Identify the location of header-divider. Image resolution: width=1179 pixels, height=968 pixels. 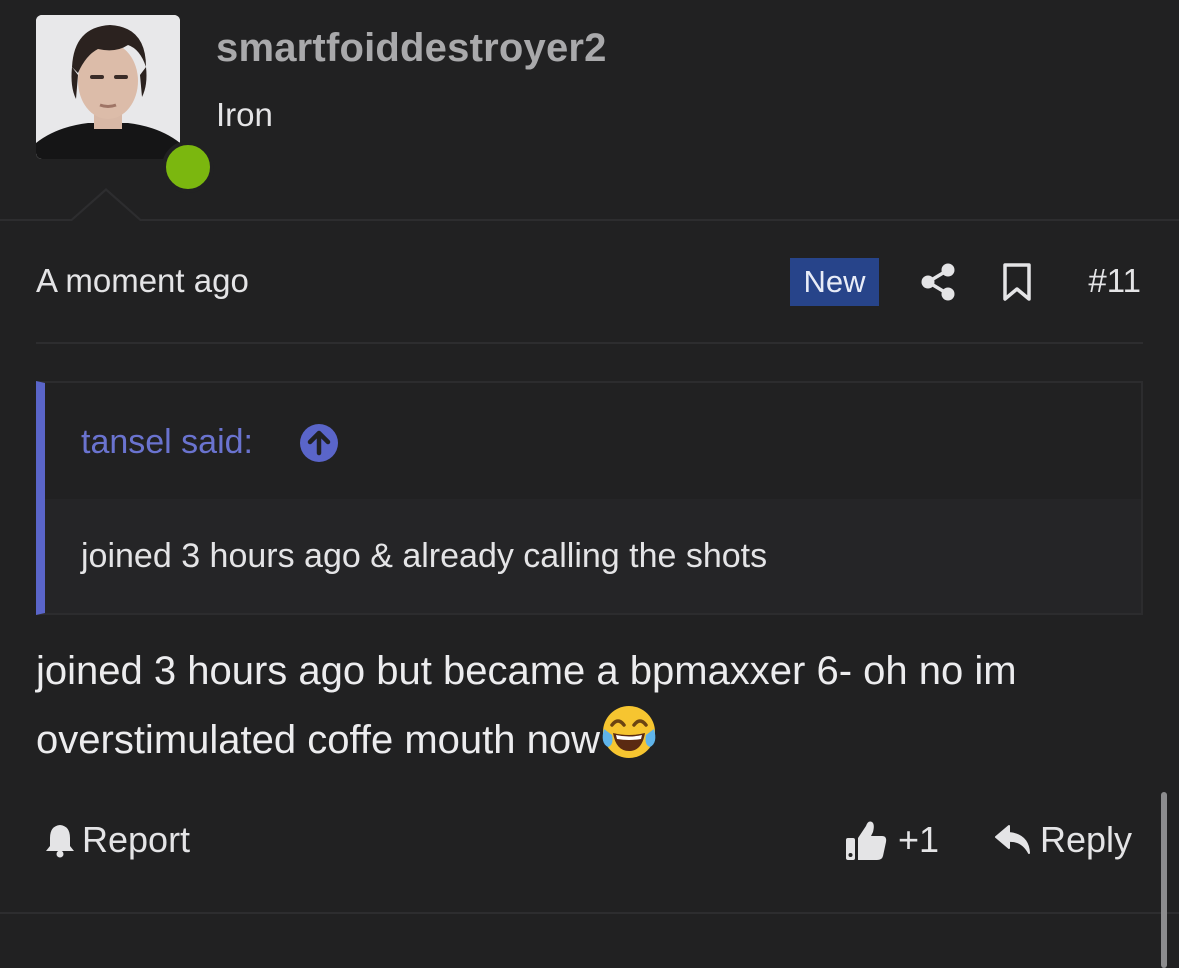
(589, 220).